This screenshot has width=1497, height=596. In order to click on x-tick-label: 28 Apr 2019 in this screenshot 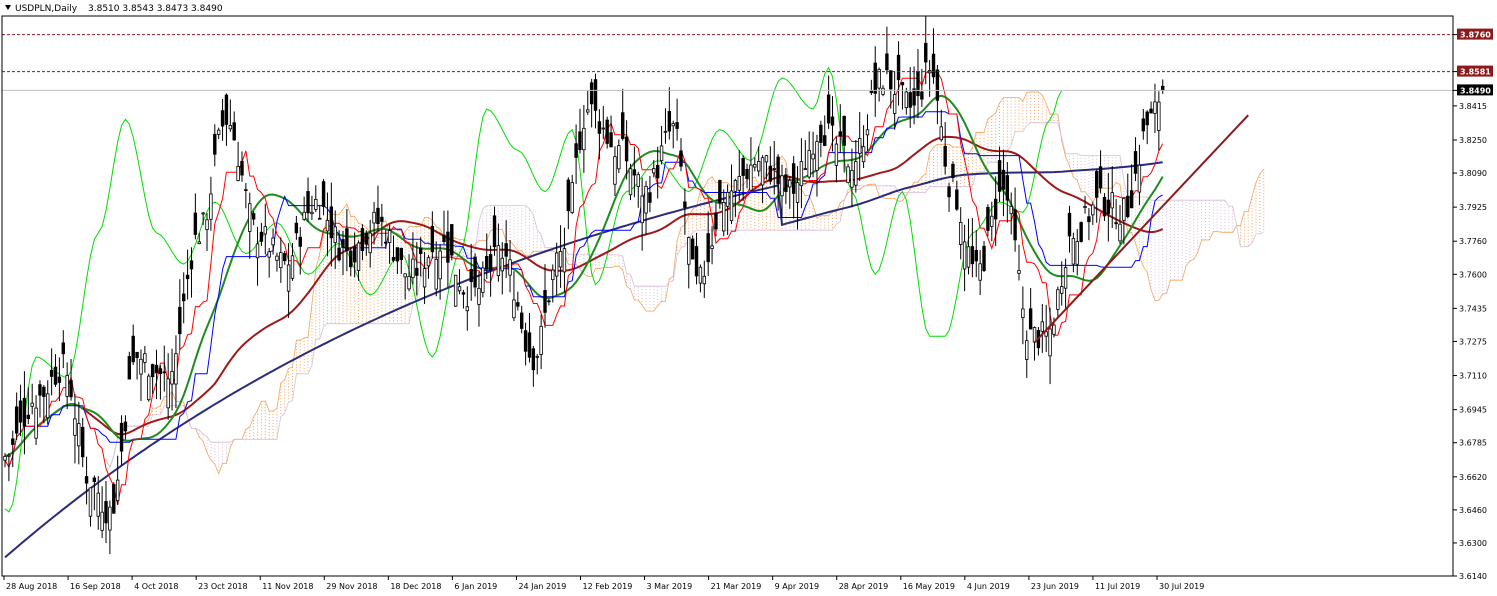, I will do `click(863, 586)`.